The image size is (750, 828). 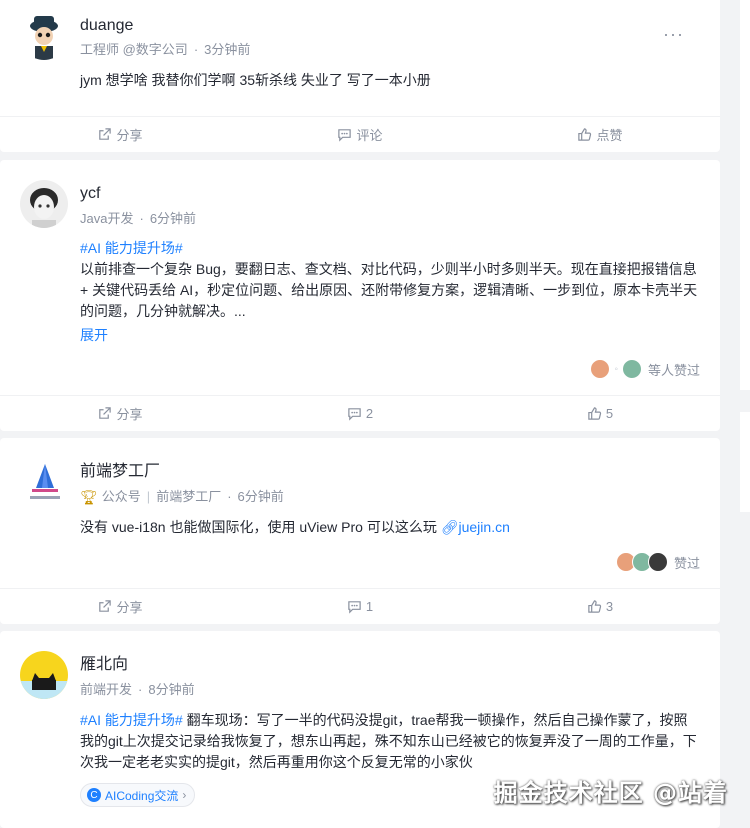 I want to click on author-name: 前端梦工厂, so click(x=120, y=472).